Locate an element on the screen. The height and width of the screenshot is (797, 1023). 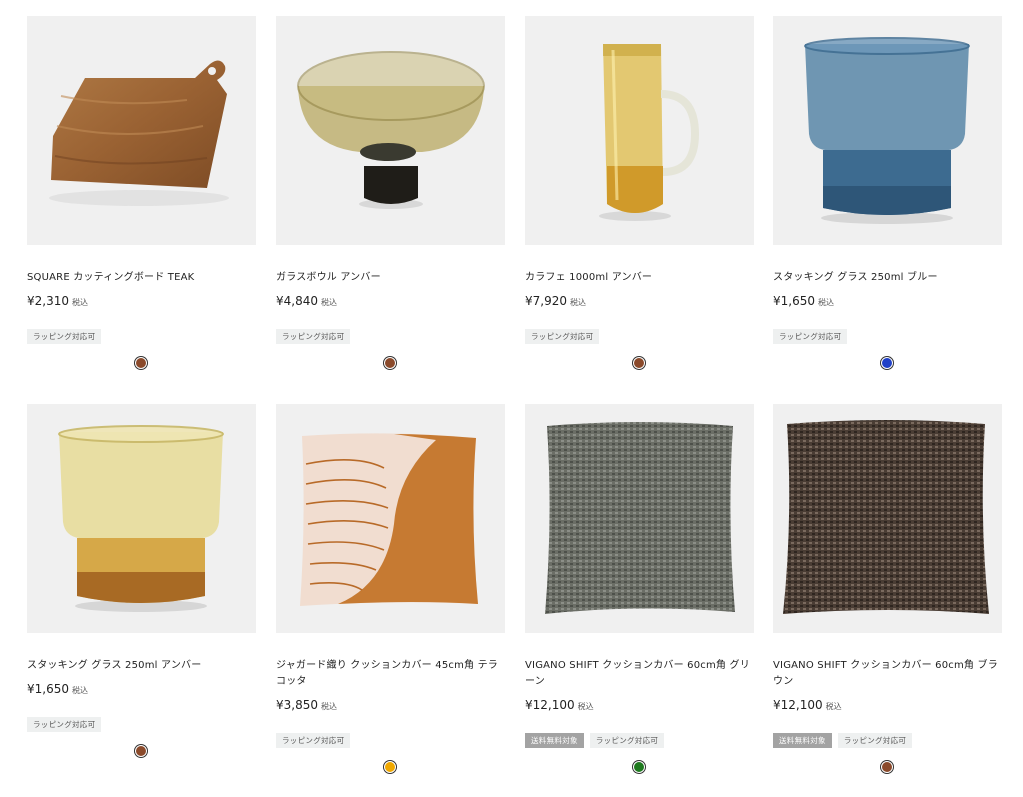
product-card: スタッキング グラス 250ml アンバー ¥1,650 税込 ラッピング対応可 is located at coordinates (141, 581).